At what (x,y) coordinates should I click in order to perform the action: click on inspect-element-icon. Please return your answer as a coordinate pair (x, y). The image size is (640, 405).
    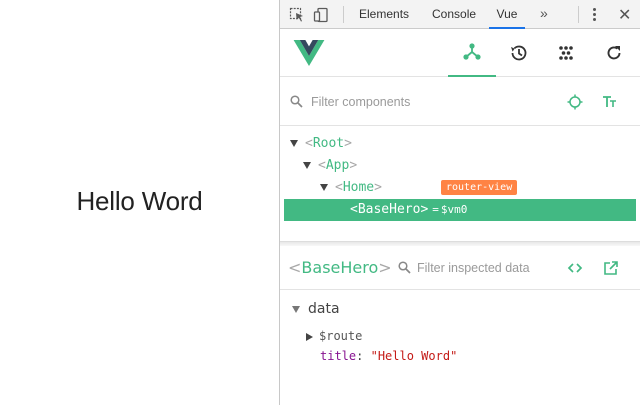
    Looking at the image, I should click on (297, 15).